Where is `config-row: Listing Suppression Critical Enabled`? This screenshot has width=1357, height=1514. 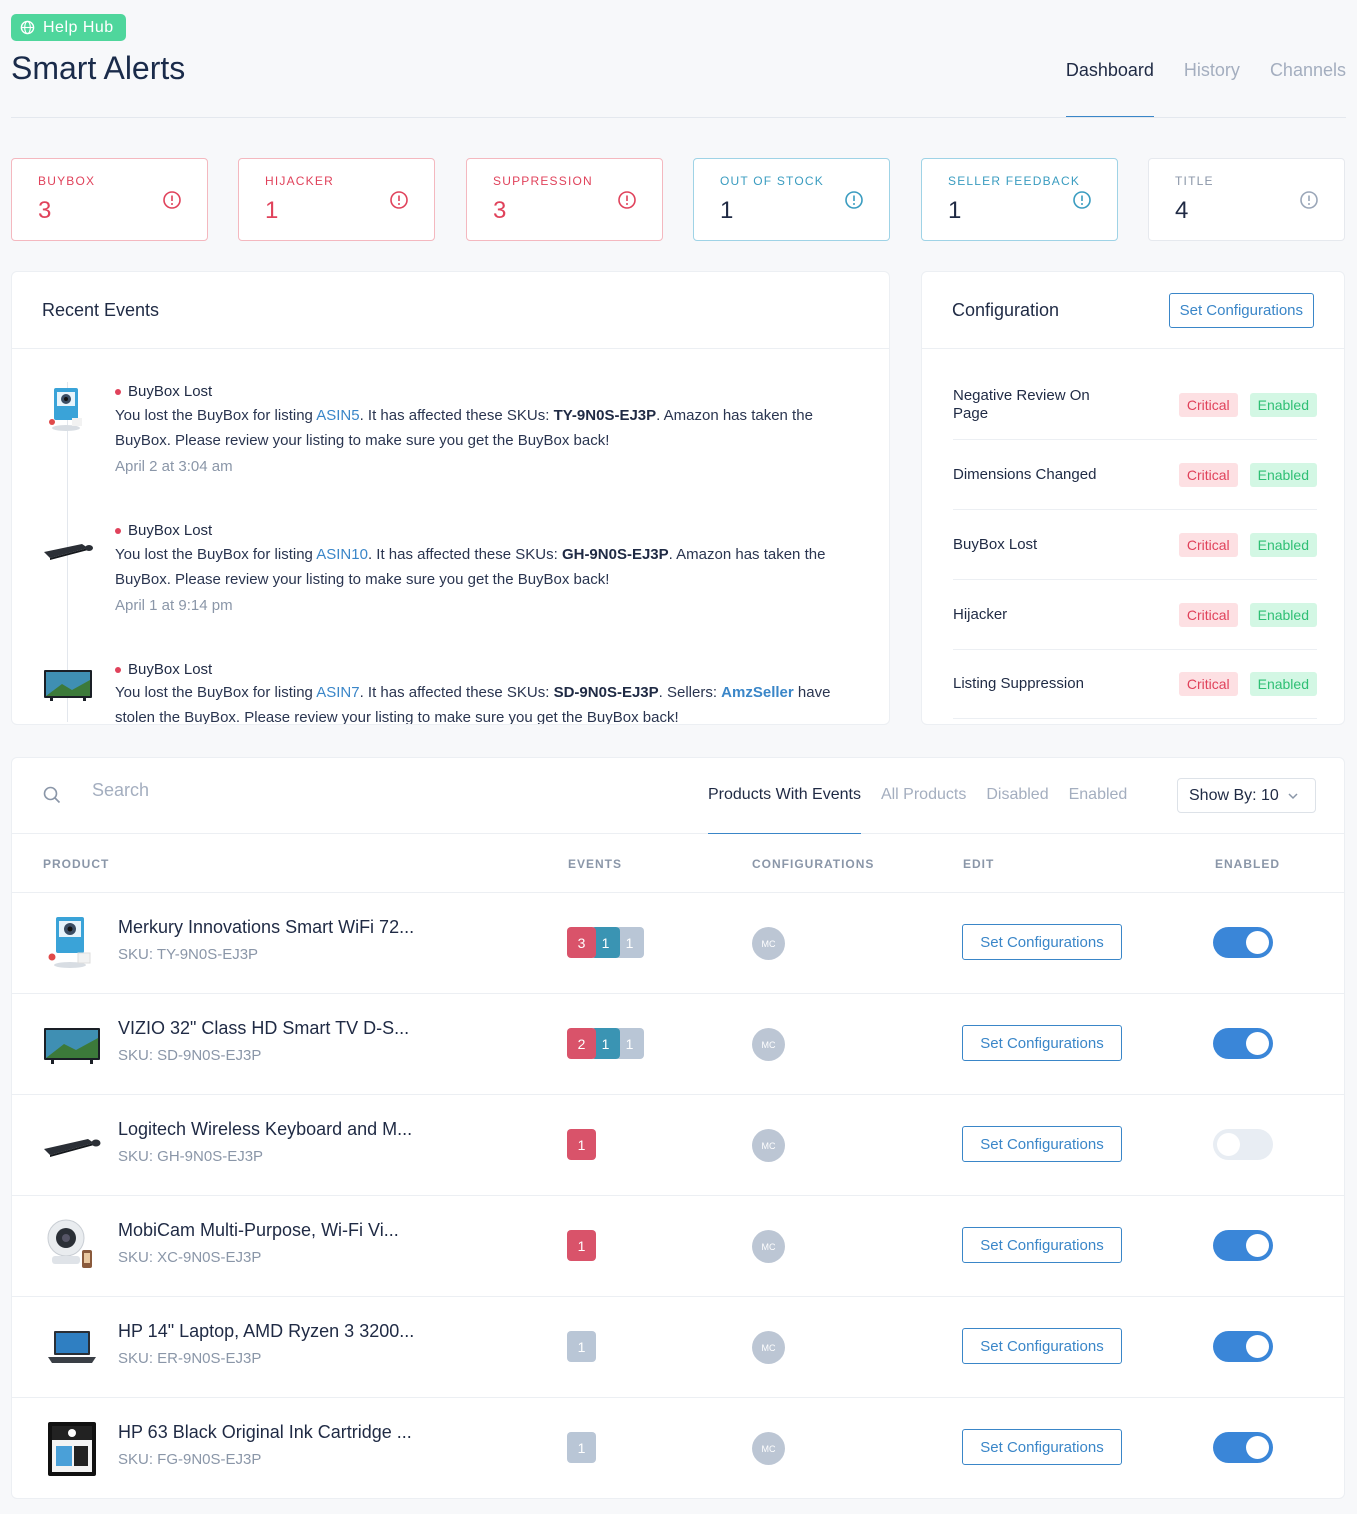 config-row: Listing Suppression Critical Enabled is located at coordinates (1135, 684).